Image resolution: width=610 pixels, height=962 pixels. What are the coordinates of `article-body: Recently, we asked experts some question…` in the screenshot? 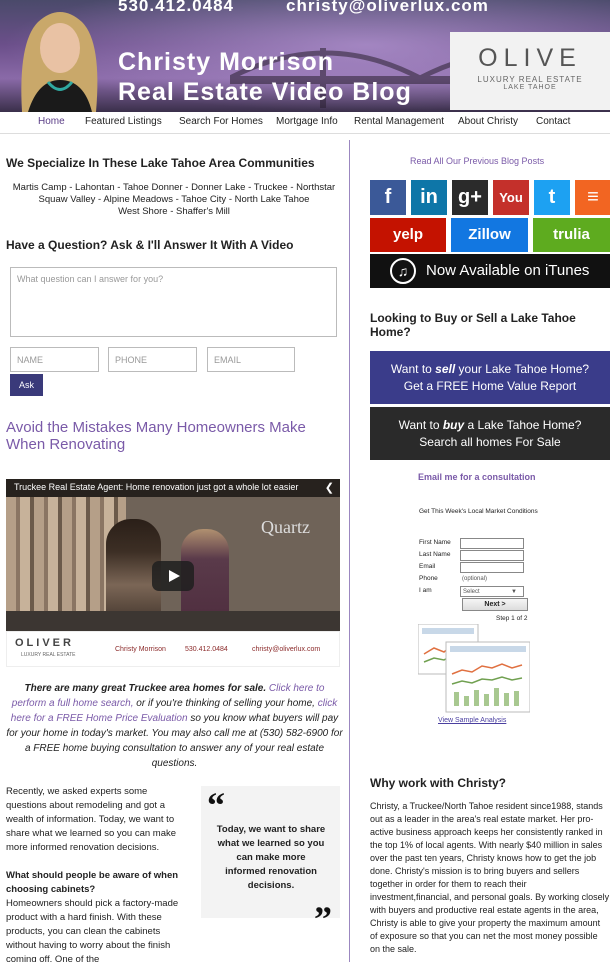 It's located at (96, 873).